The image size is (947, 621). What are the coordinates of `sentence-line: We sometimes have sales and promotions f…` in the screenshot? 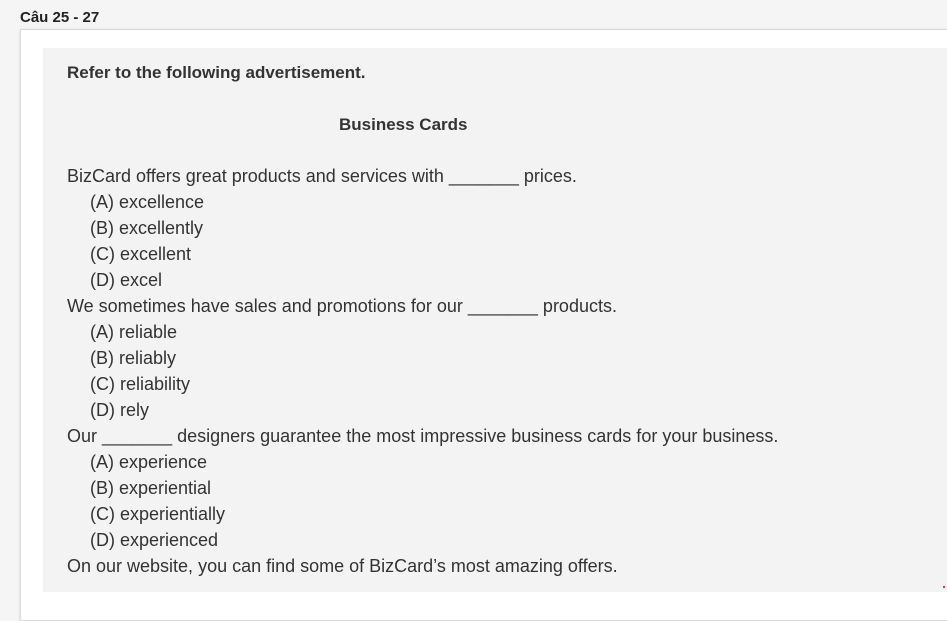 It's located at (342, 306).